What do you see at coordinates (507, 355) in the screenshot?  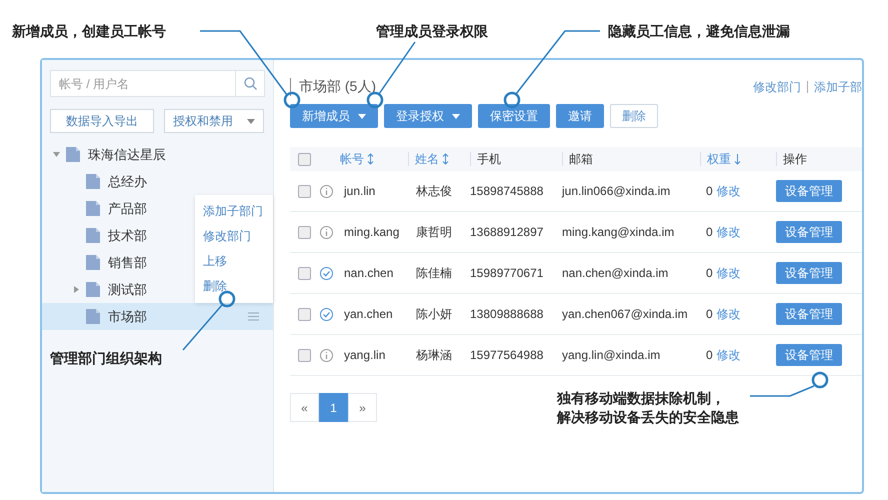 I see `phone-cell-text: 15977564988` at bounding box center [507, 355].